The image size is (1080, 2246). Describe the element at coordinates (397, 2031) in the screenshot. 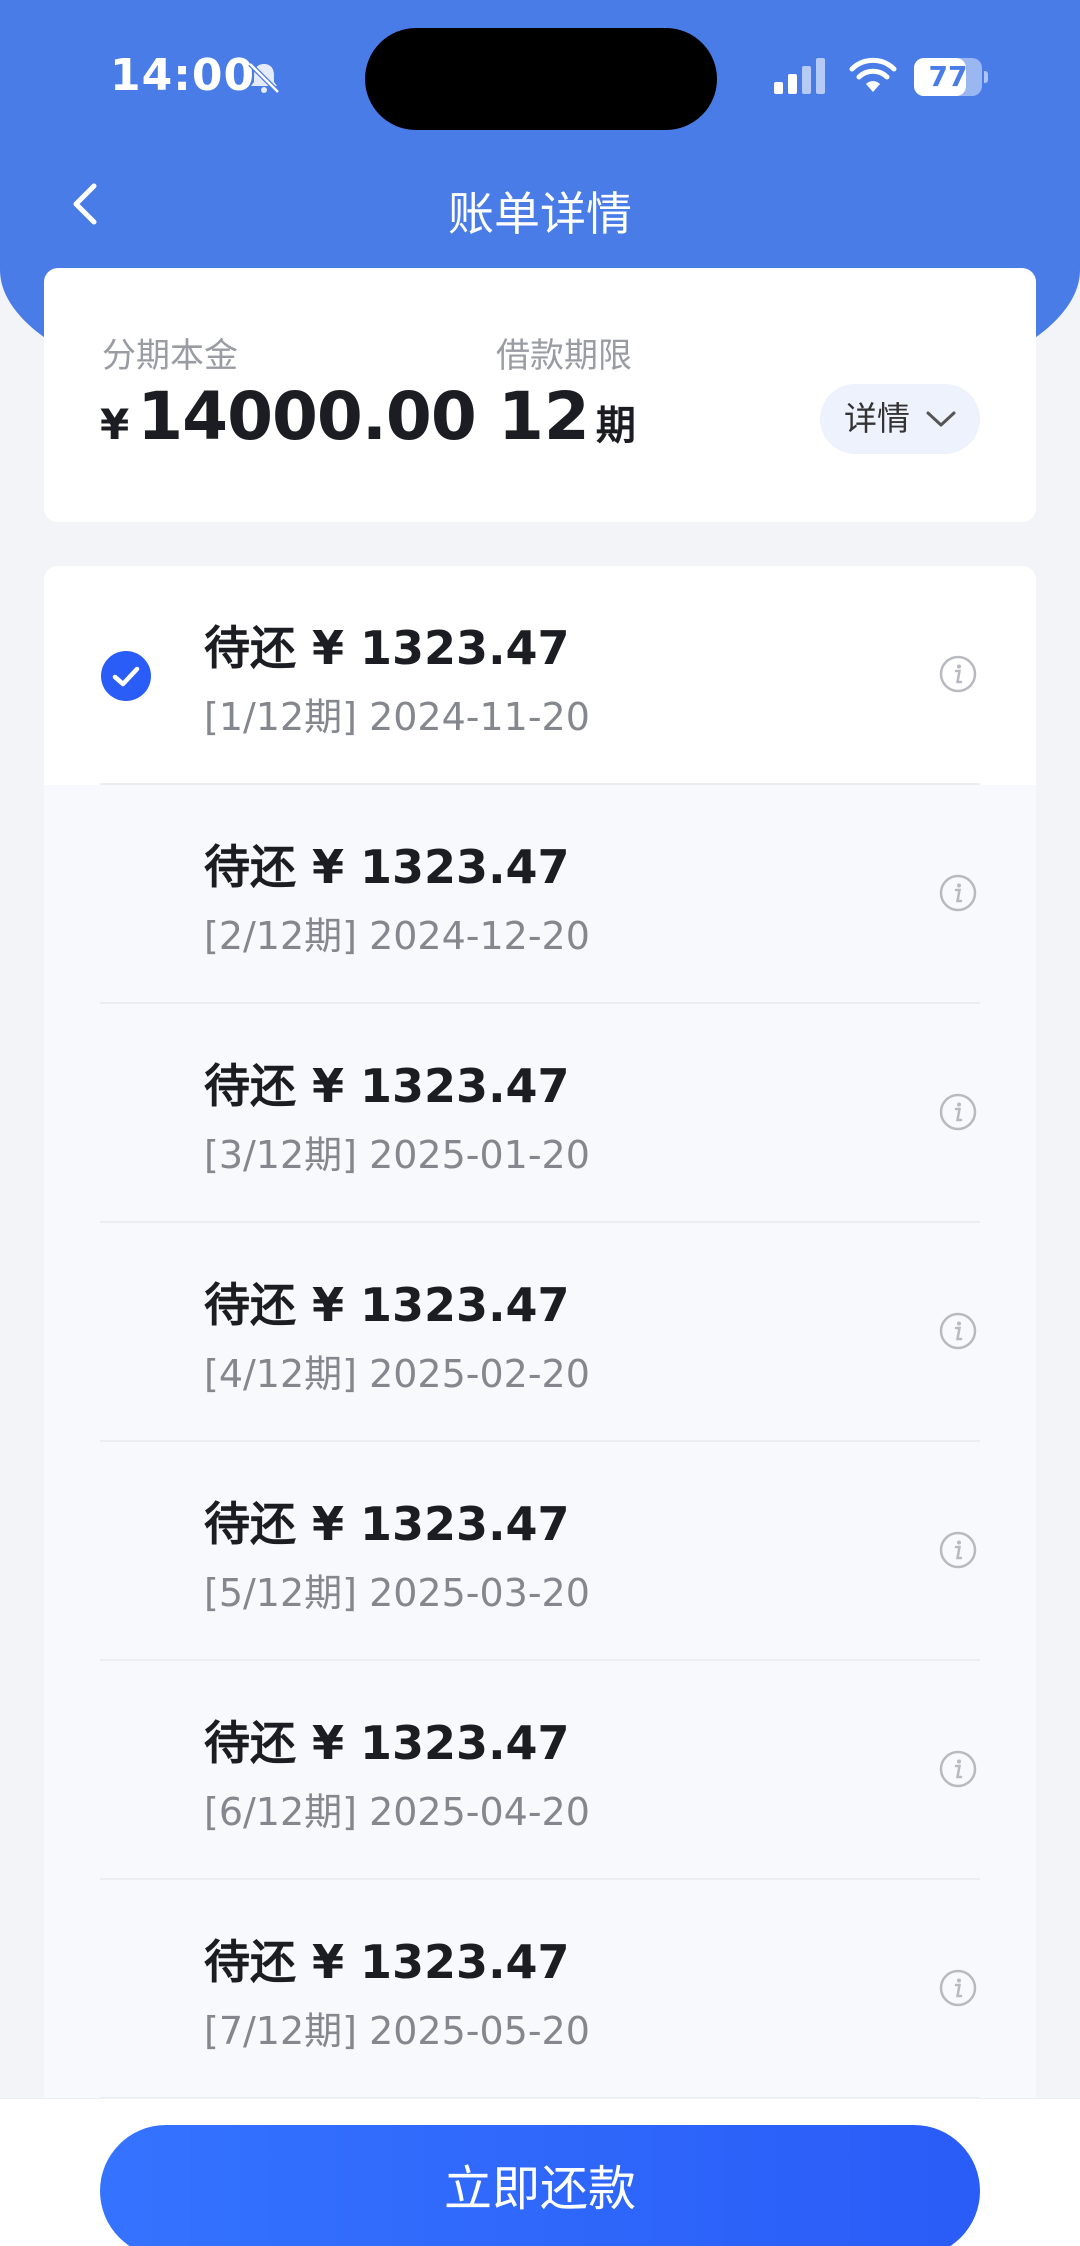

I see `installment-period-date: [7/12期] 2025-05-20` at that location.